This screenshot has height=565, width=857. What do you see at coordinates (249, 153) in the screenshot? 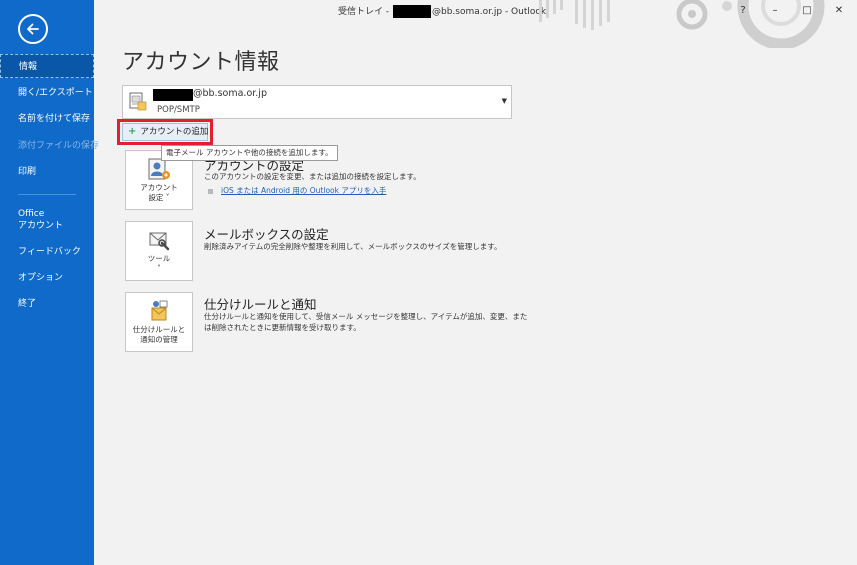
I see `tooltip: 電子メール アカウントや他の接続を追加します。` at bounding box center [249, 153].